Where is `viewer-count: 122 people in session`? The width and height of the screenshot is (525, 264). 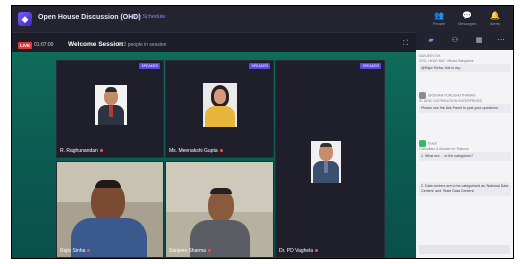
viewer-count: 122 people in session is located at coordinates (142, 45).